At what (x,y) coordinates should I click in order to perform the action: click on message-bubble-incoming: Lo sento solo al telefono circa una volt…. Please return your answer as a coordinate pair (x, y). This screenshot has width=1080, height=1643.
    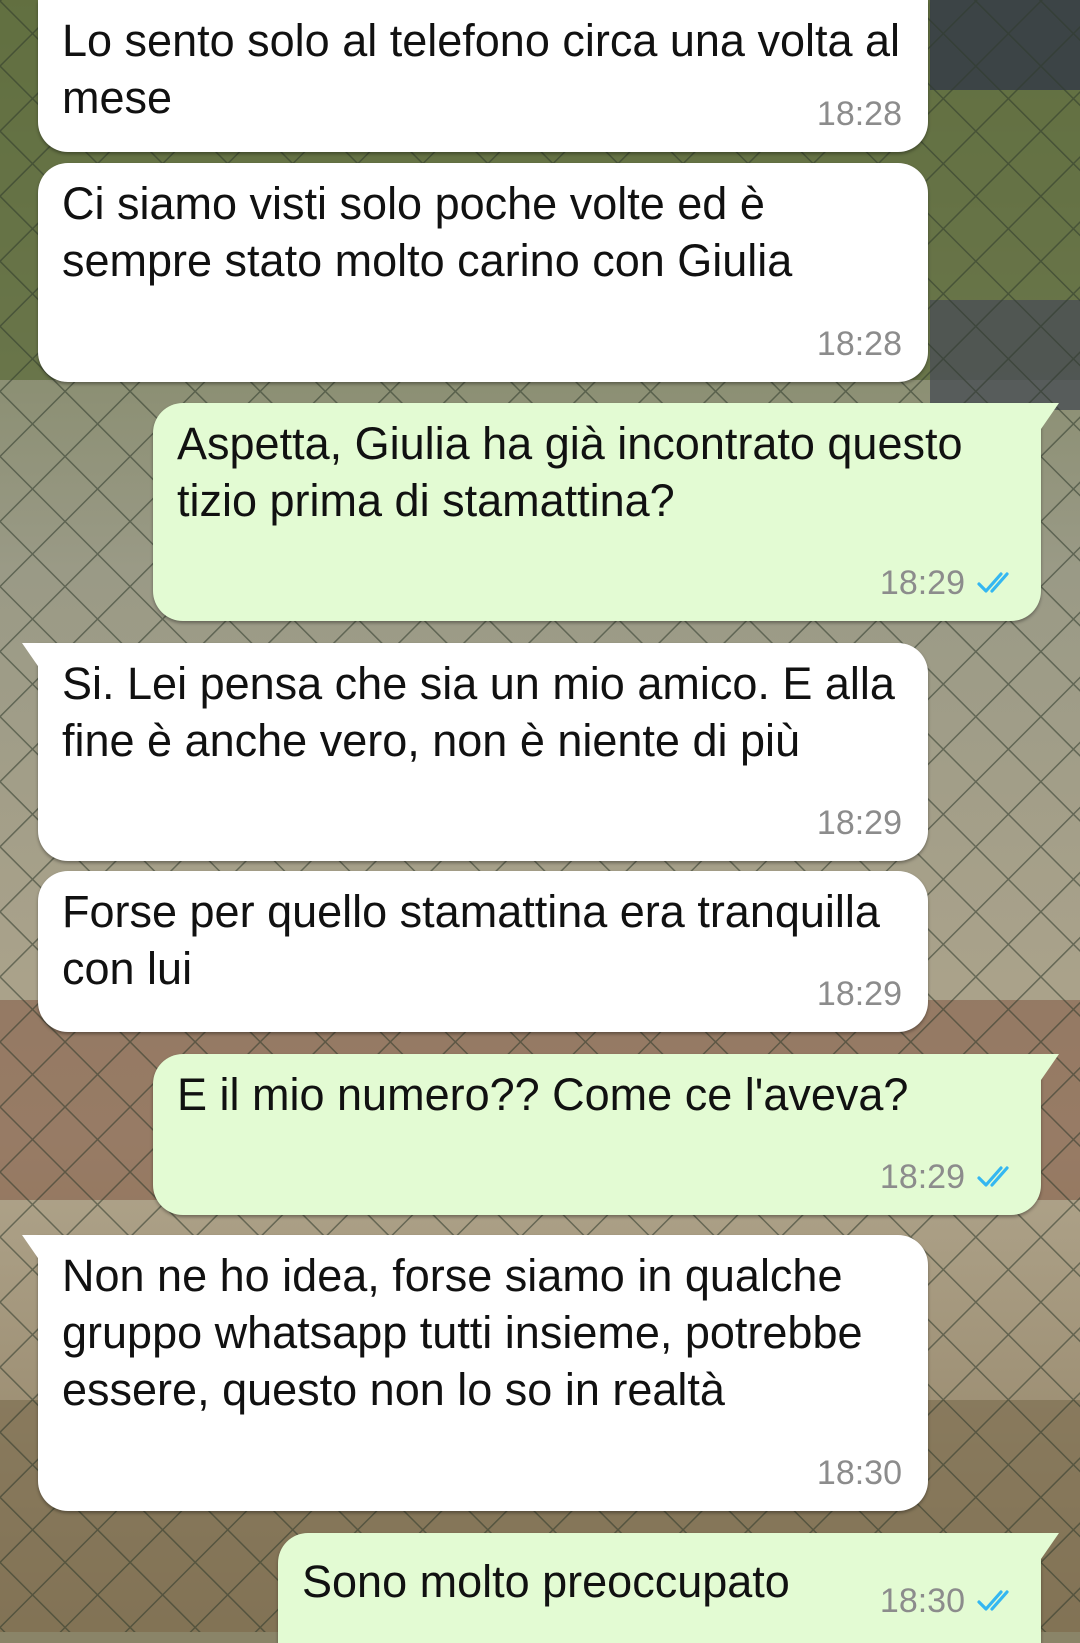
    Looking at the image, I should click on (483, 76).